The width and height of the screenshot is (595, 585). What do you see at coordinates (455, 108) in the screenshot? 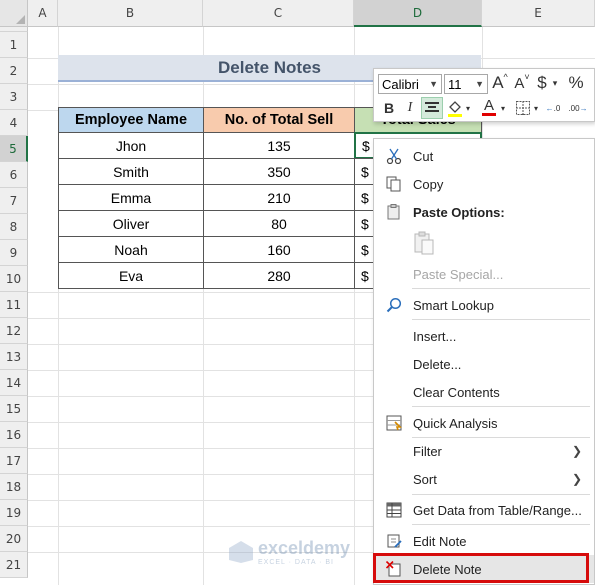
I see `fill-color-button` at bounding box center [455, 108].